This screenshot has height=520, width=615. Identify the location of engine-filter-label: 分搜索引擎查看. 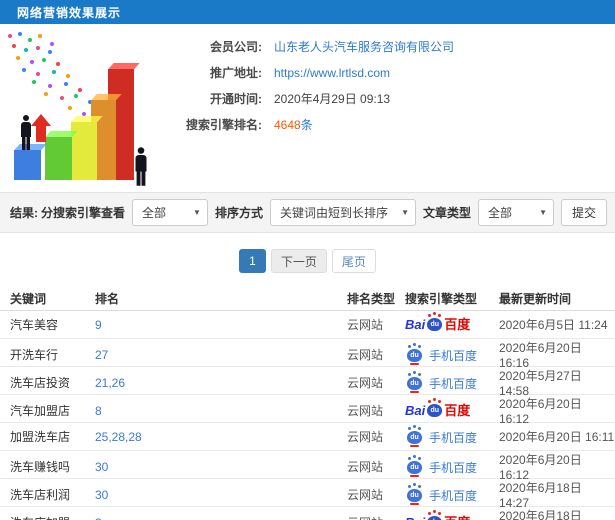
(82, 213).